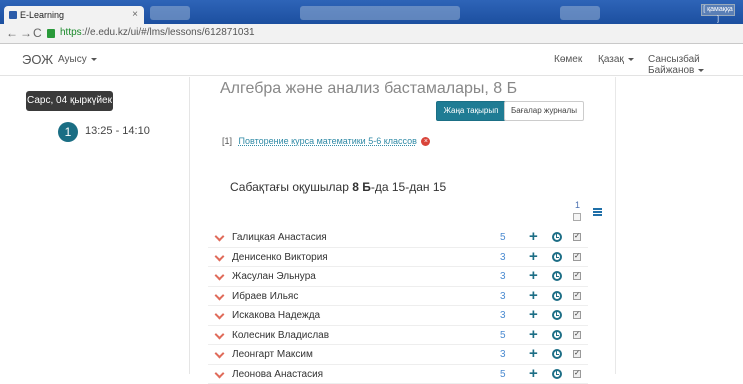 The height and width of the screenshot is (384, 743). Describe the element at coordinates (74, 15) in the screenshot. I see `browser-tab: E-Learning ×` at that location.